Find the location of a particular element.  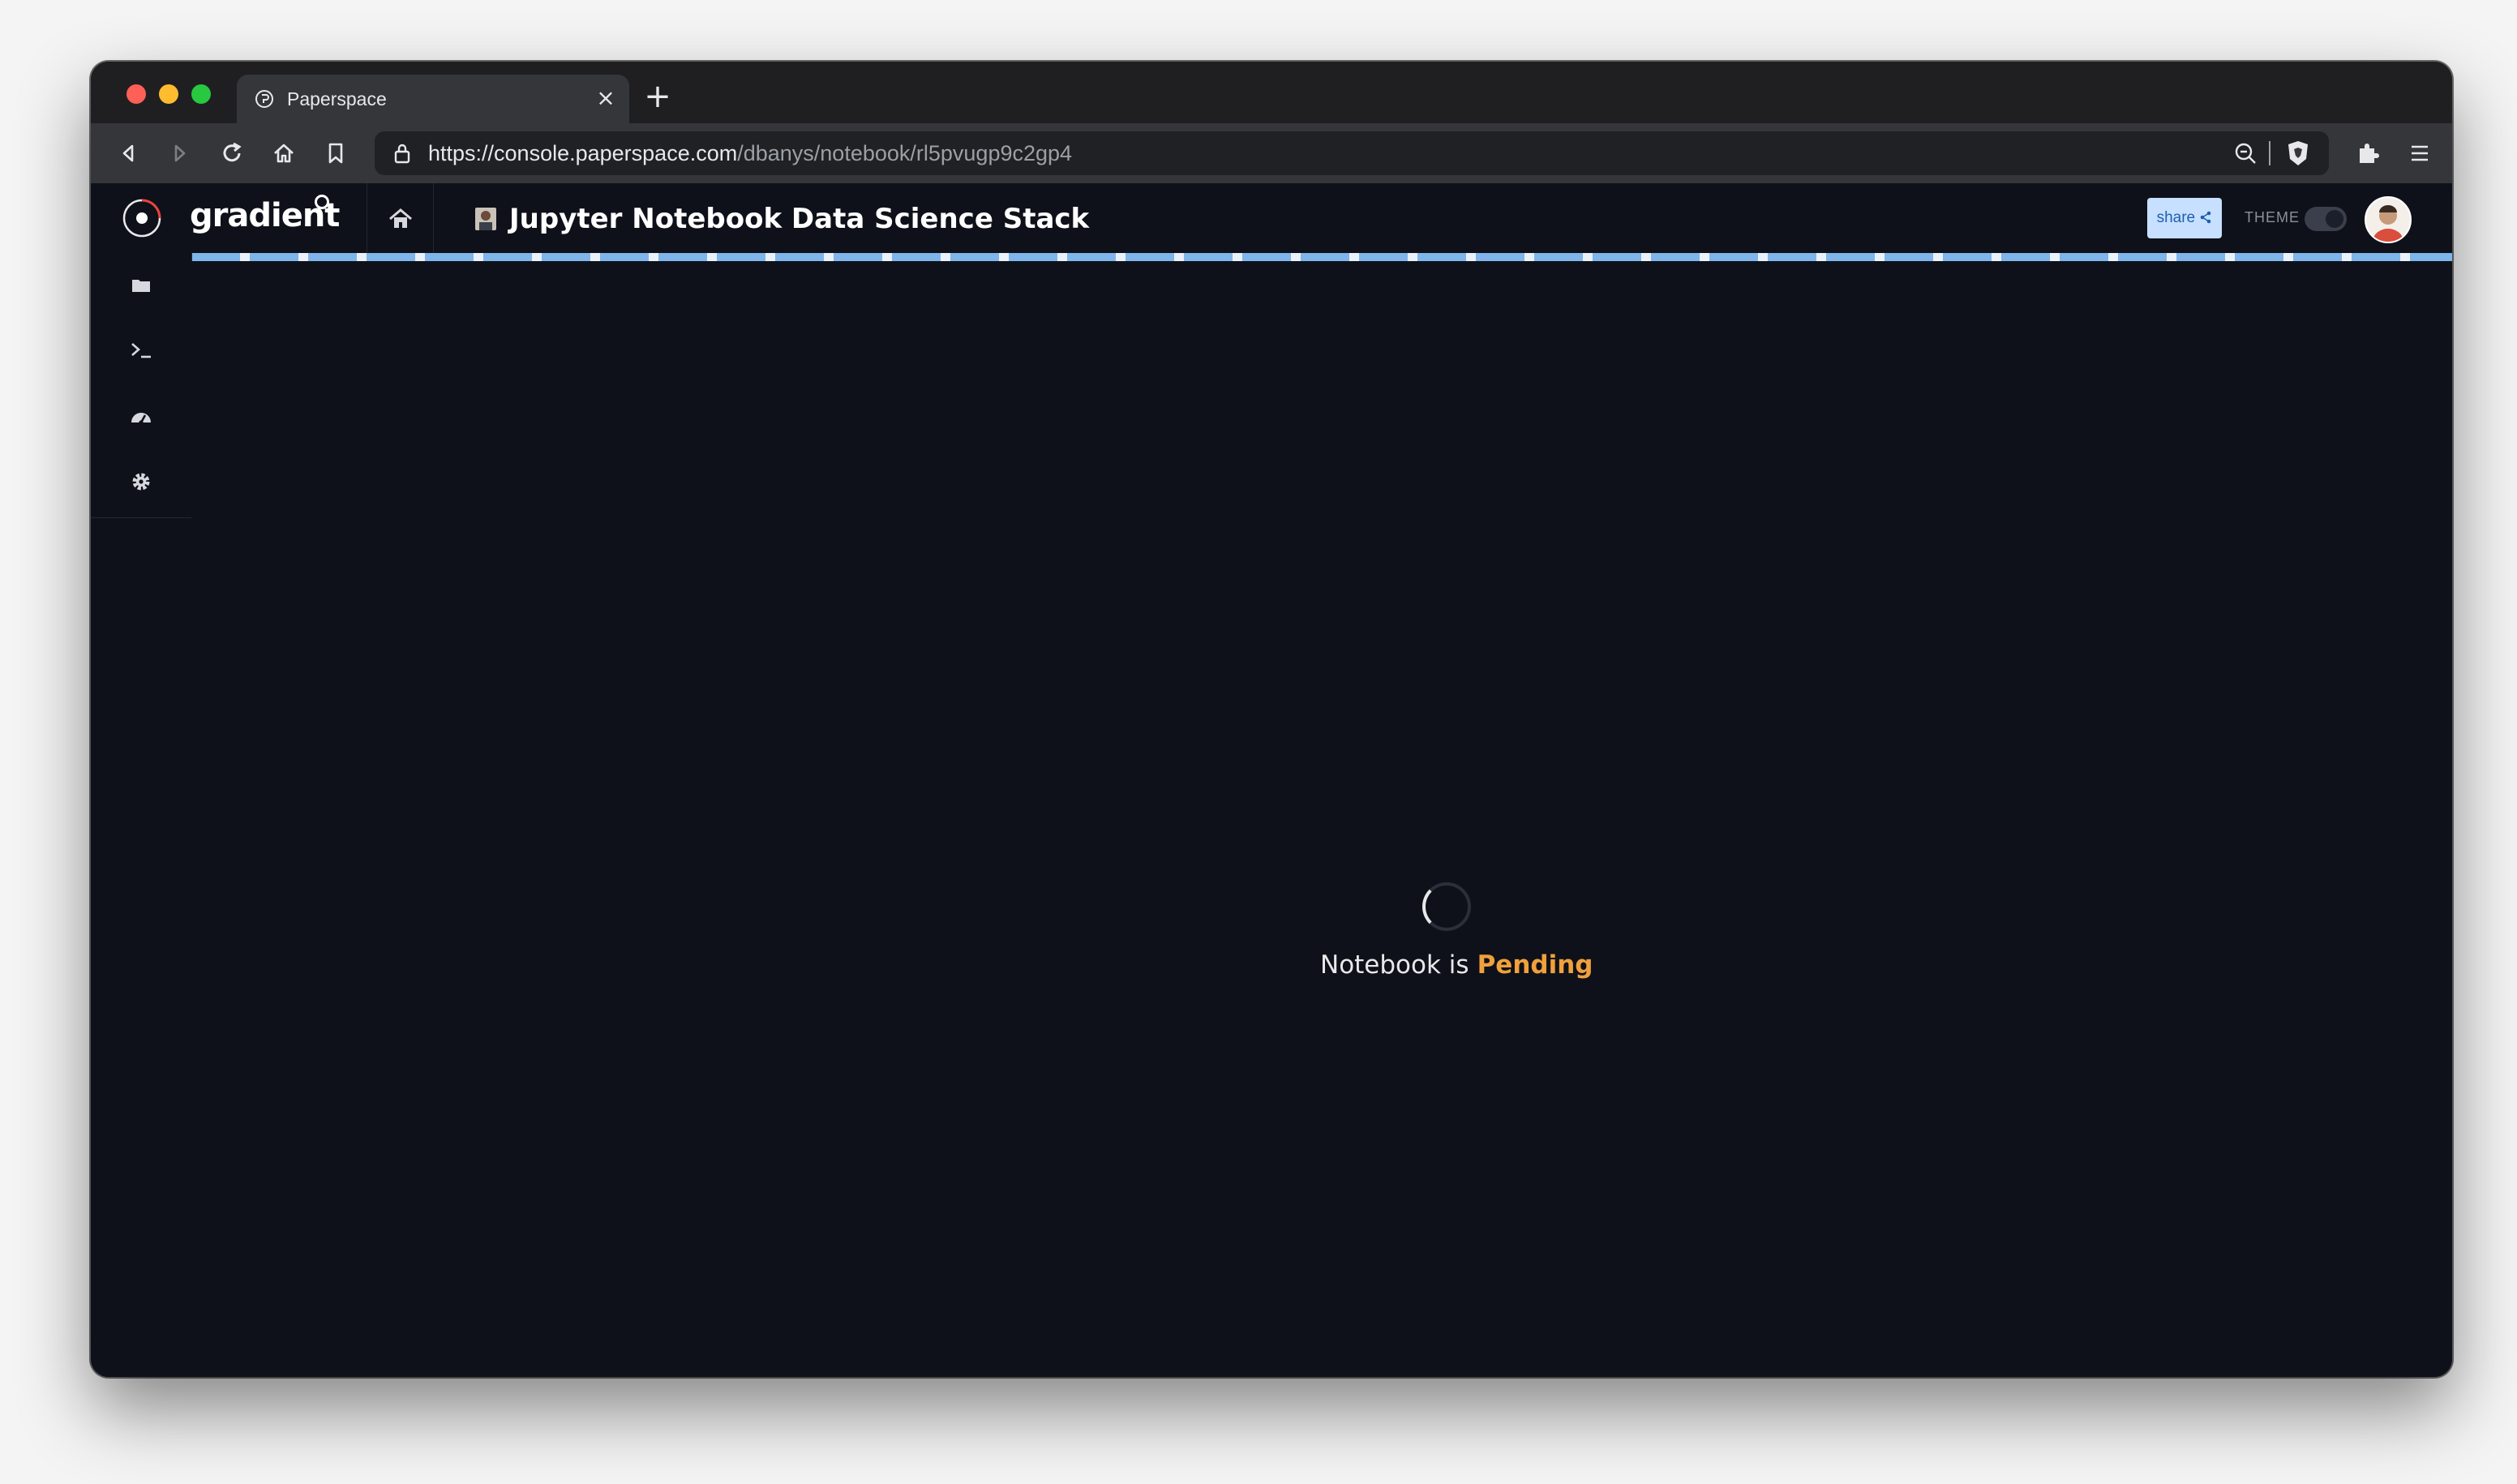

minimize-window-button is located at coordinates (168, 94).